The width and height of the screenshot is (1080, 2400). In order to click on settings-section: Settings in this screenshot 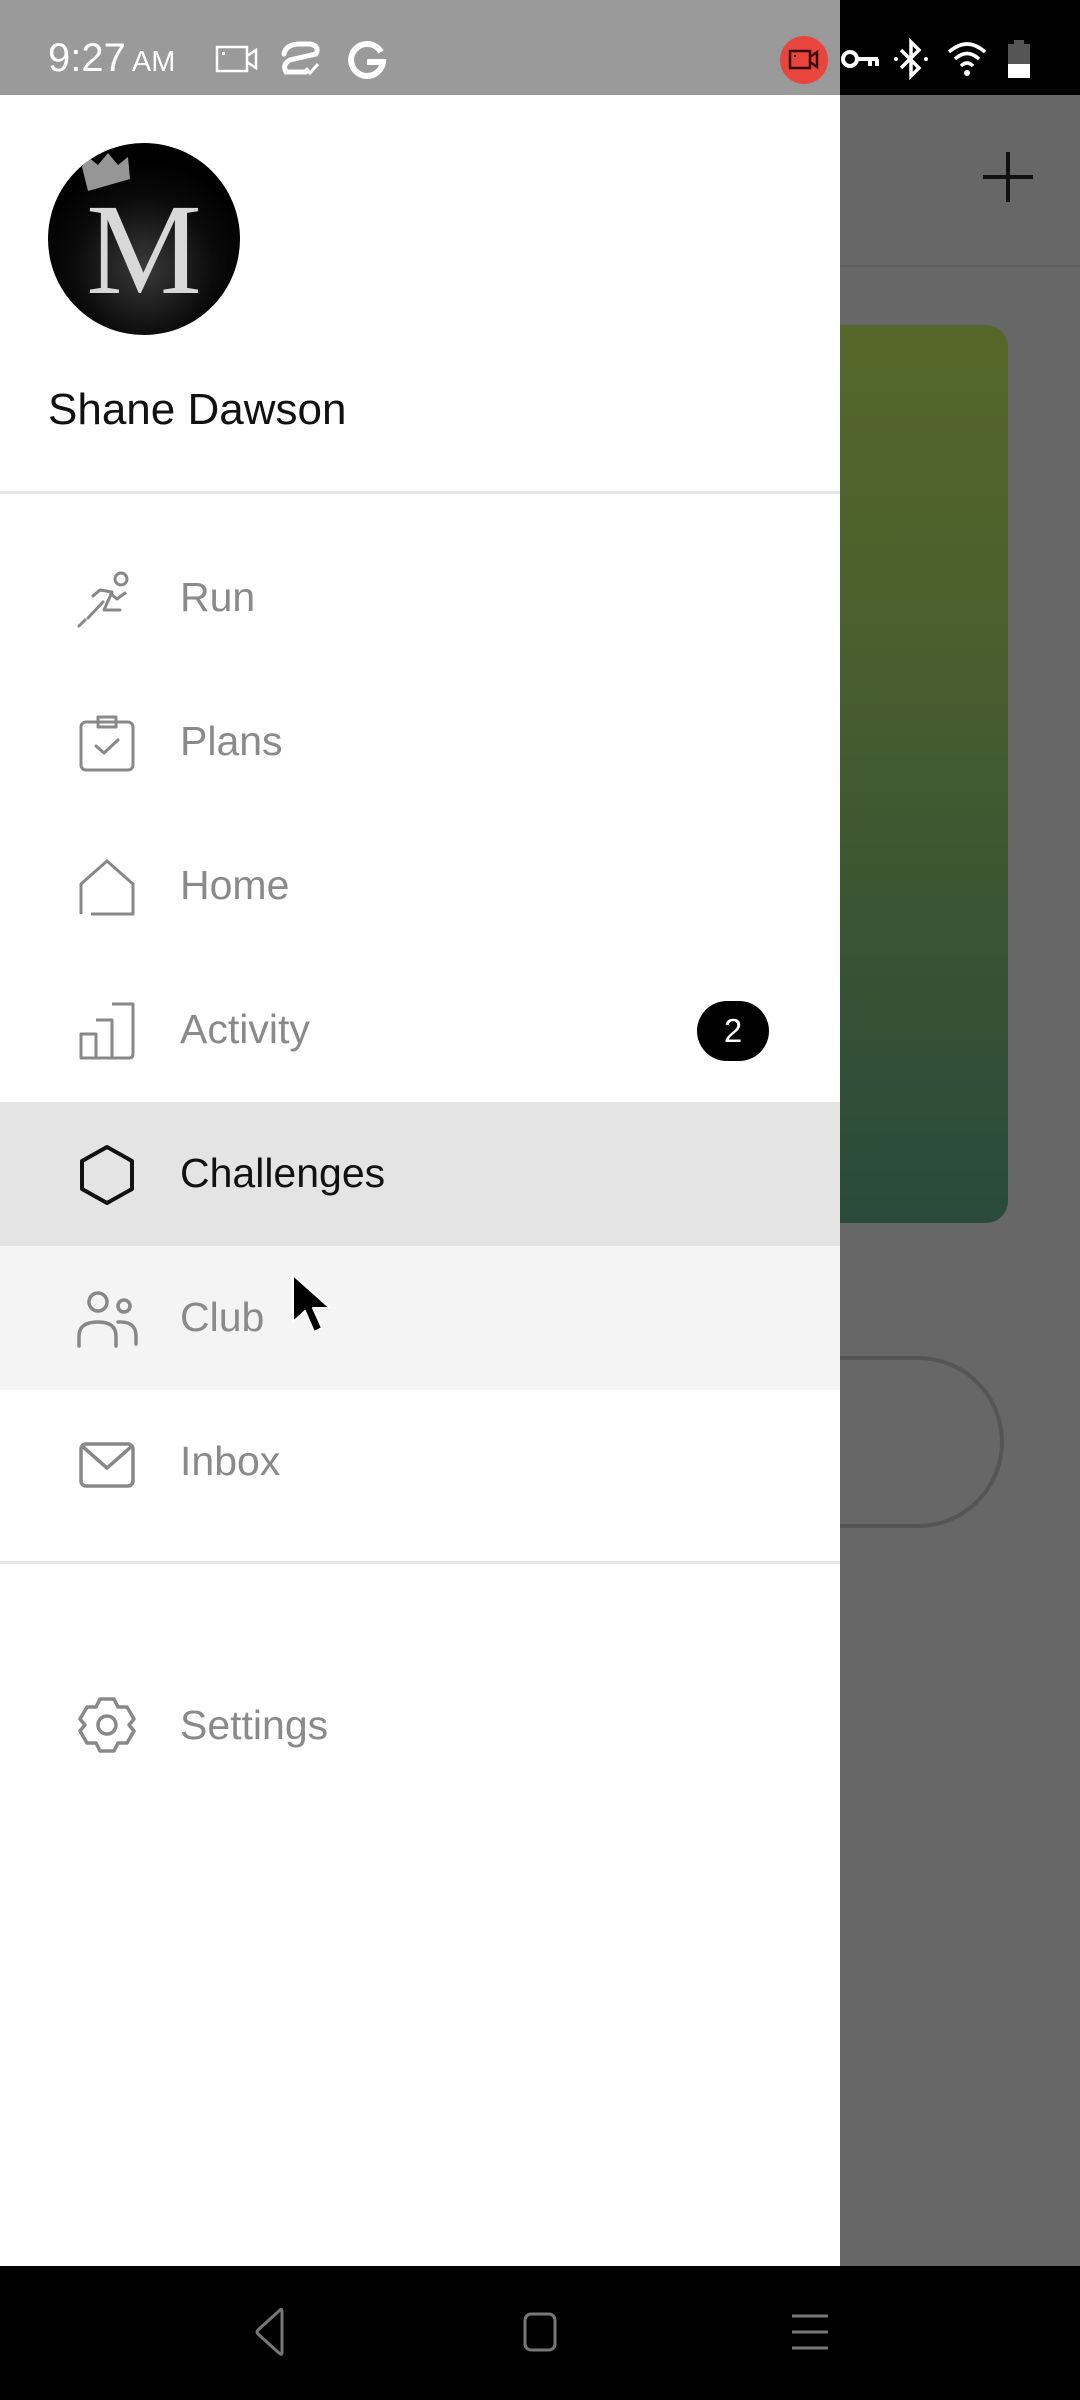, I will do `click(420, 1725)`.